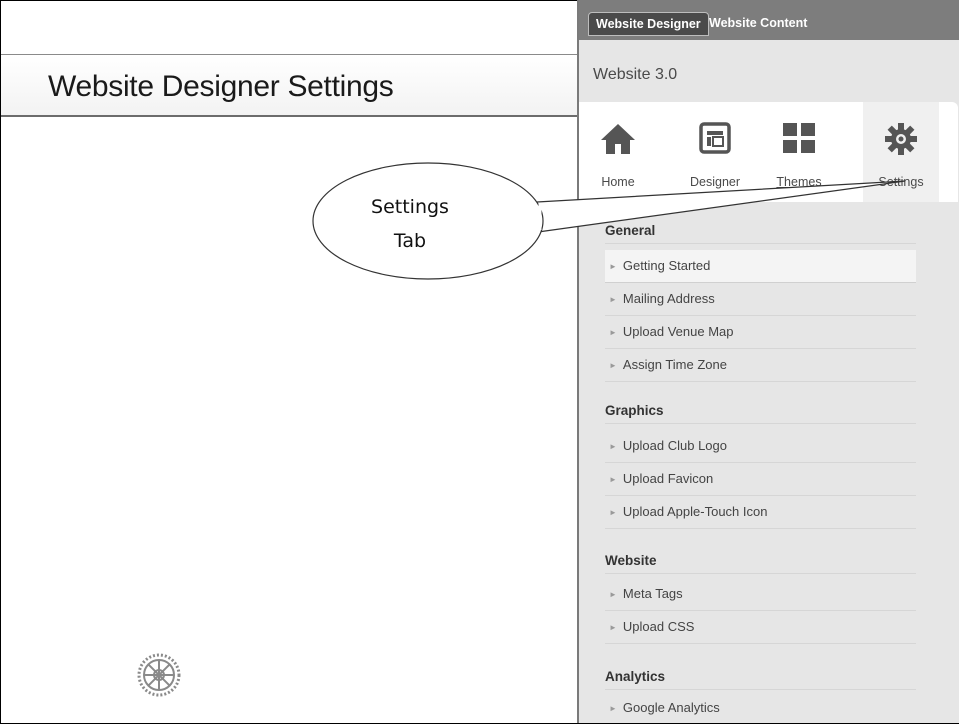 The image size is (959, 724). Describe the element at coordinates (901, 139) in the screenshot. I see `gear-icon` at that location.